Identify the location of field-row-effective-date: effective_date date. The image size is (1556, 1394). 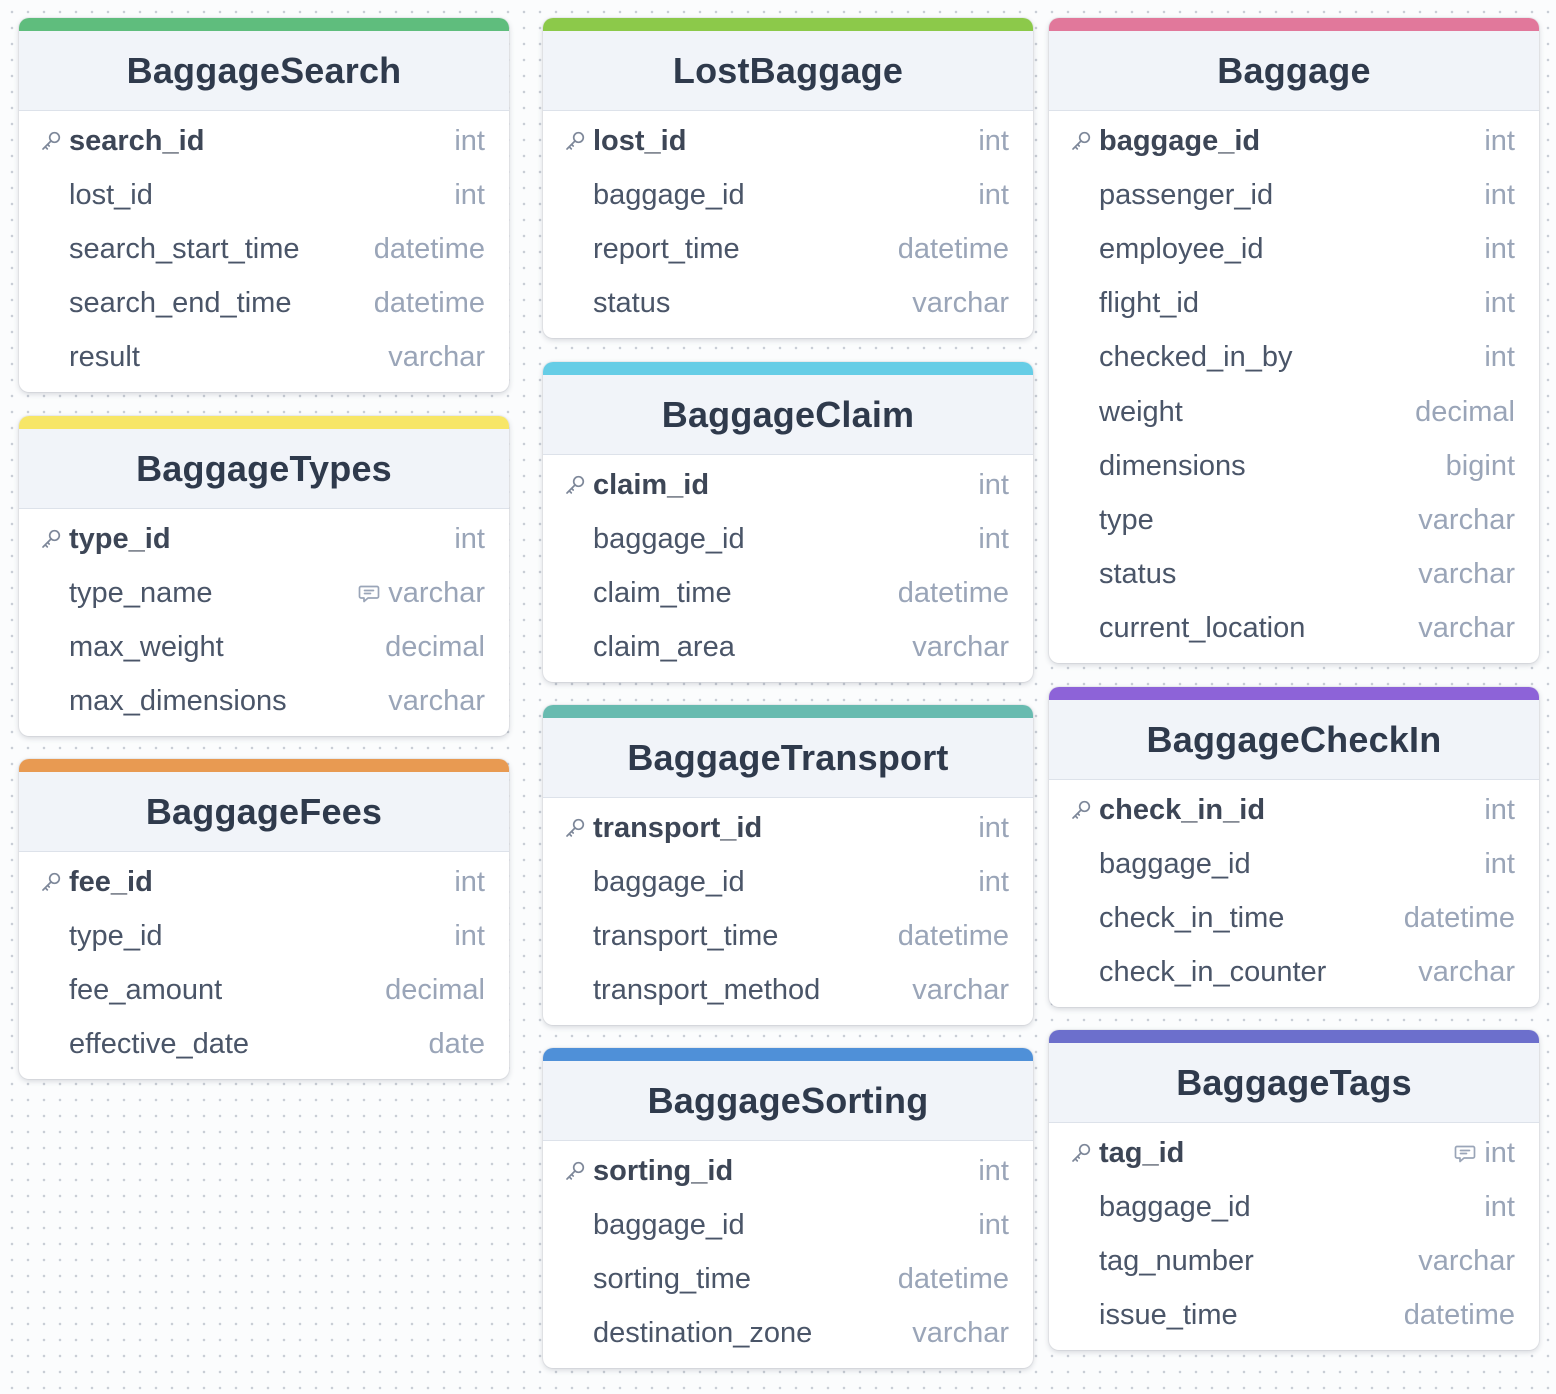
(264, 1045).